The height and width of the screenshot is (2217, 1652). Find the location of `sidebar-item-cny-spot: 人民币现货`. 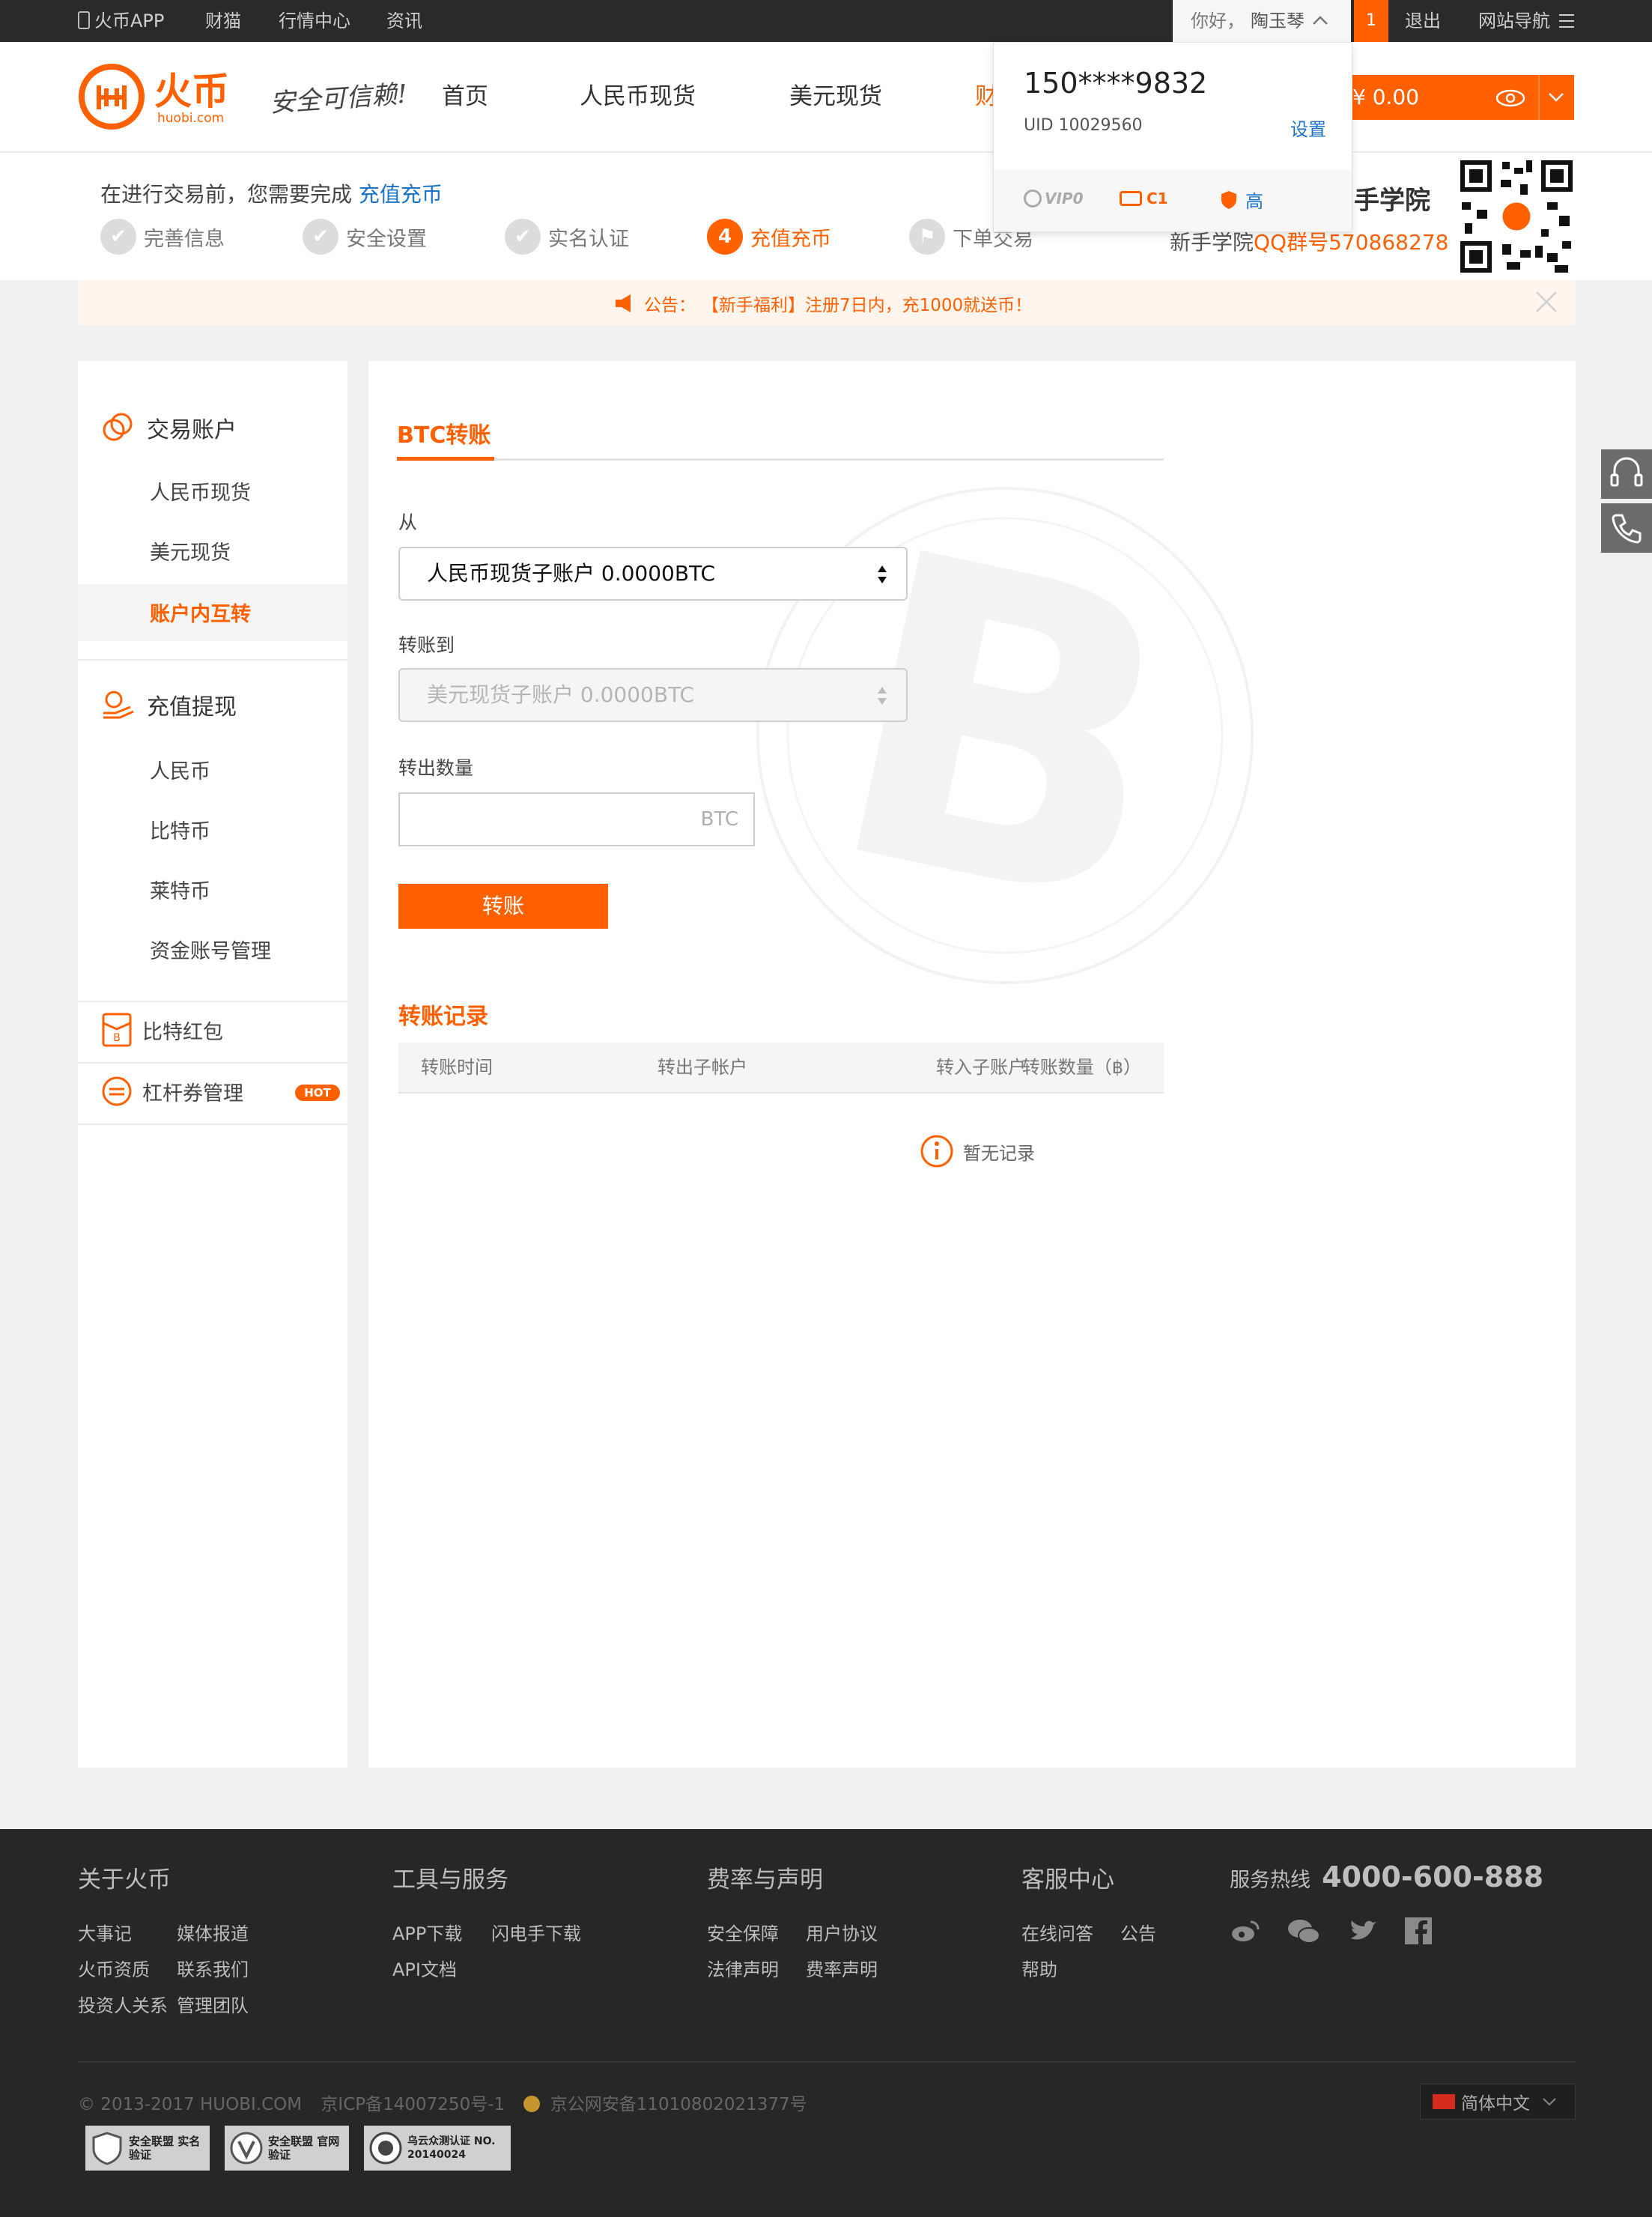

sidebar-item-cny-spot: 人民币现货 is located at coordinates (200, 491).